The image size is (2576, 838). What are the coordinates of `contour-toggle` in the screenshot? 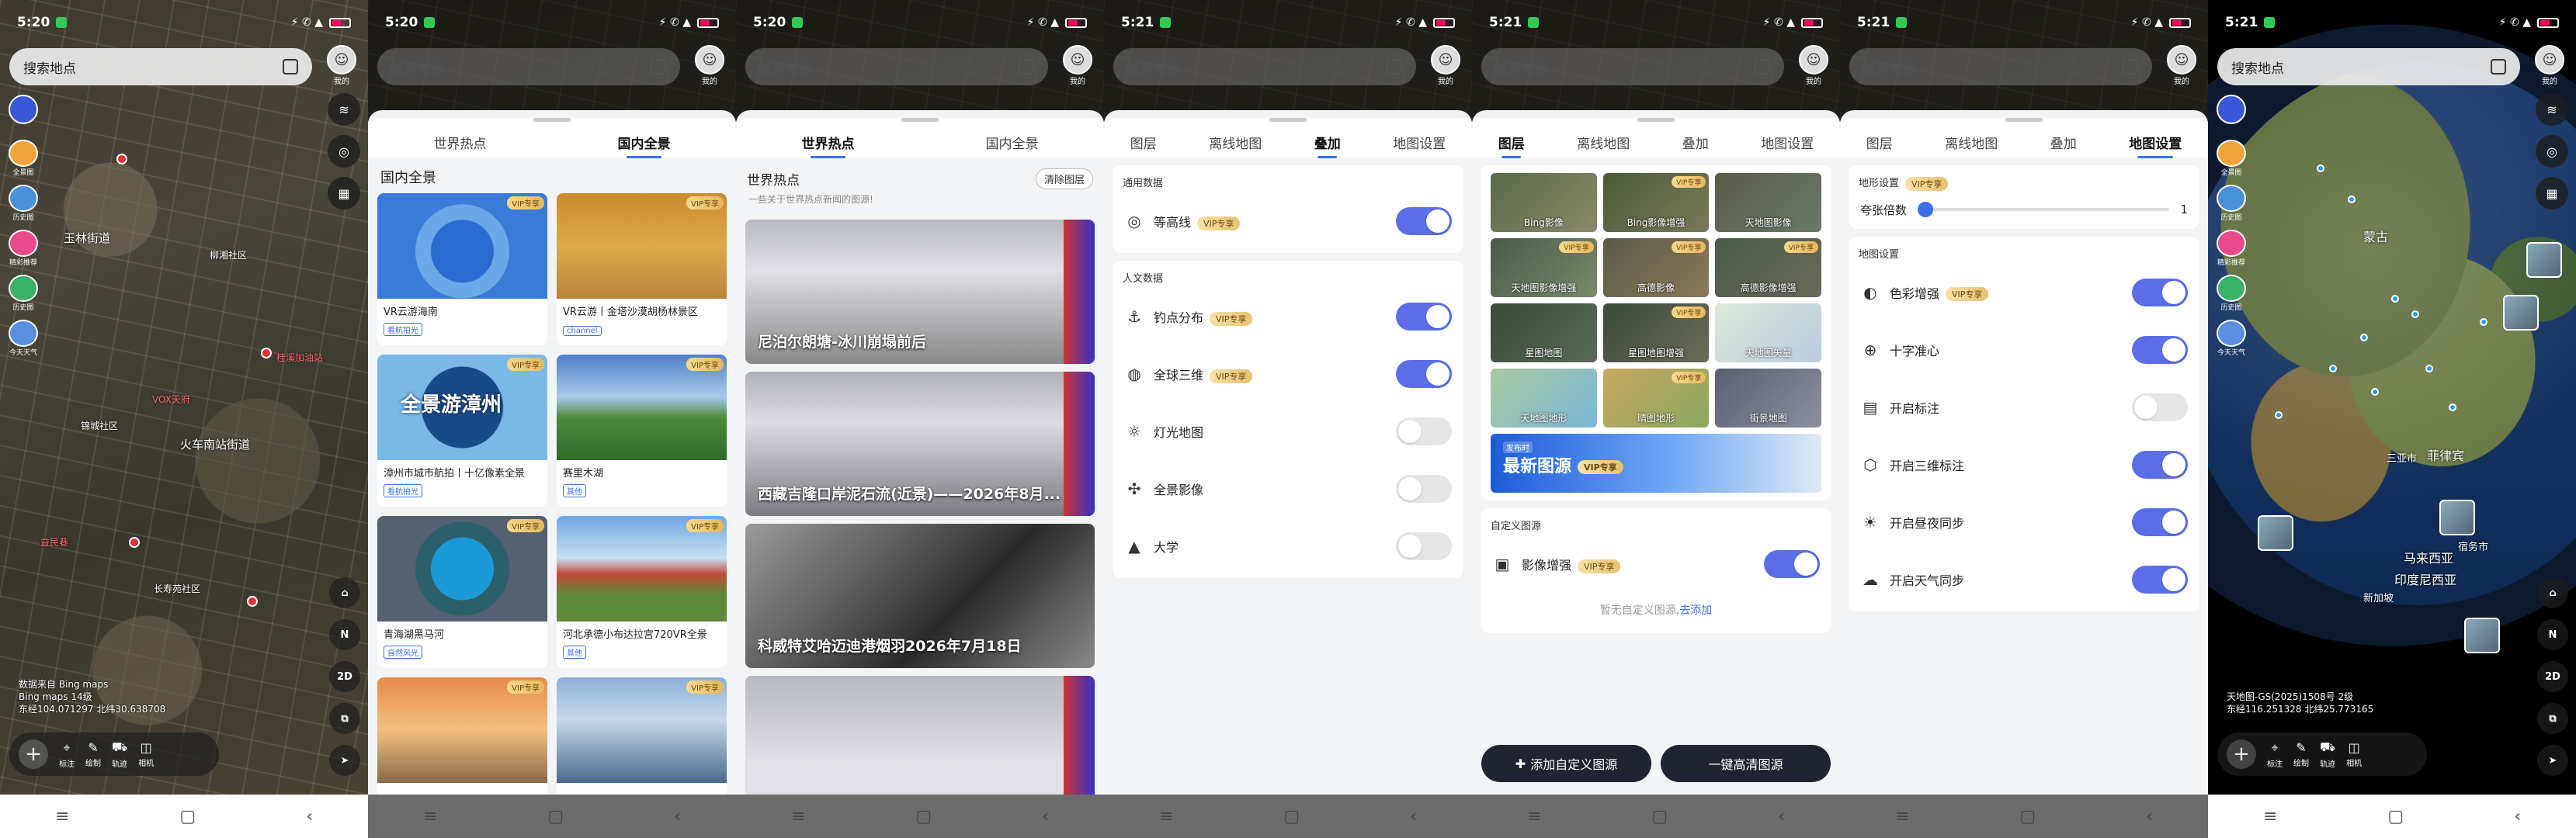 It's located at (1424, 221).